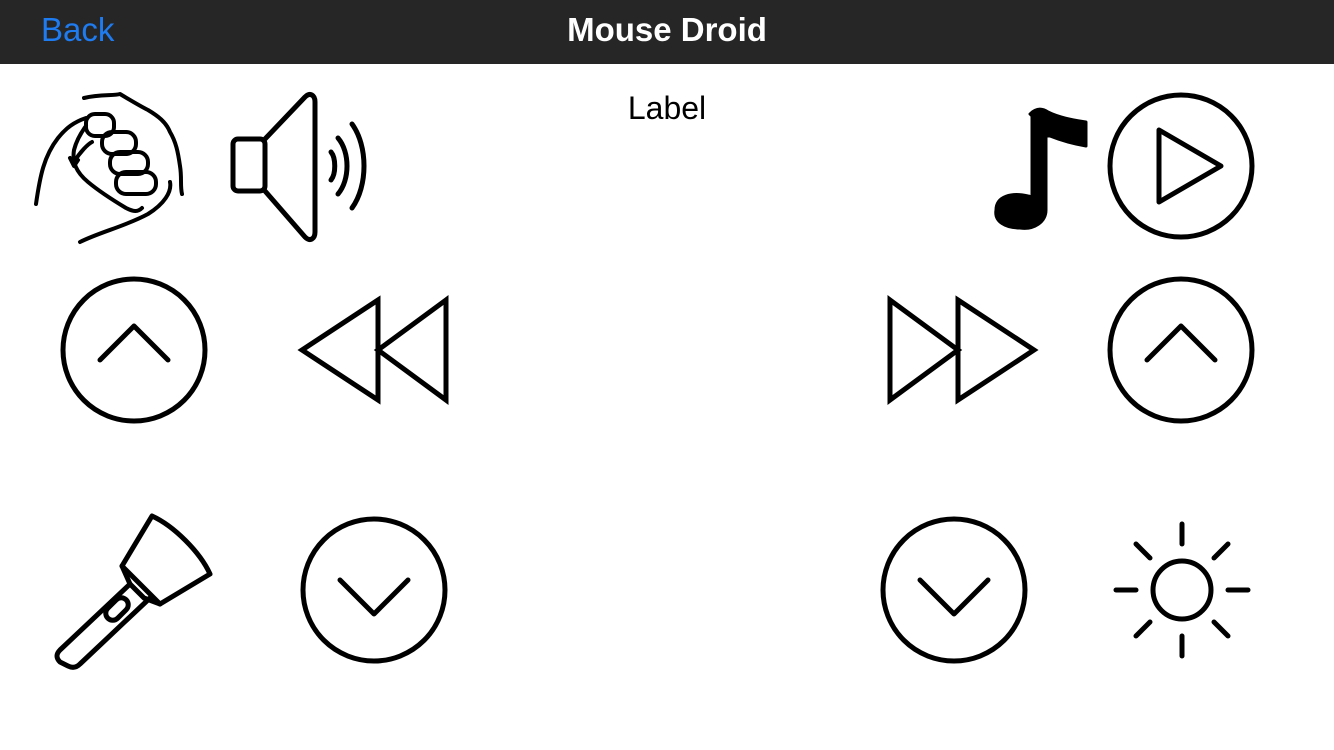  I want to click on scroll-down-left-button, so click(374, 590).